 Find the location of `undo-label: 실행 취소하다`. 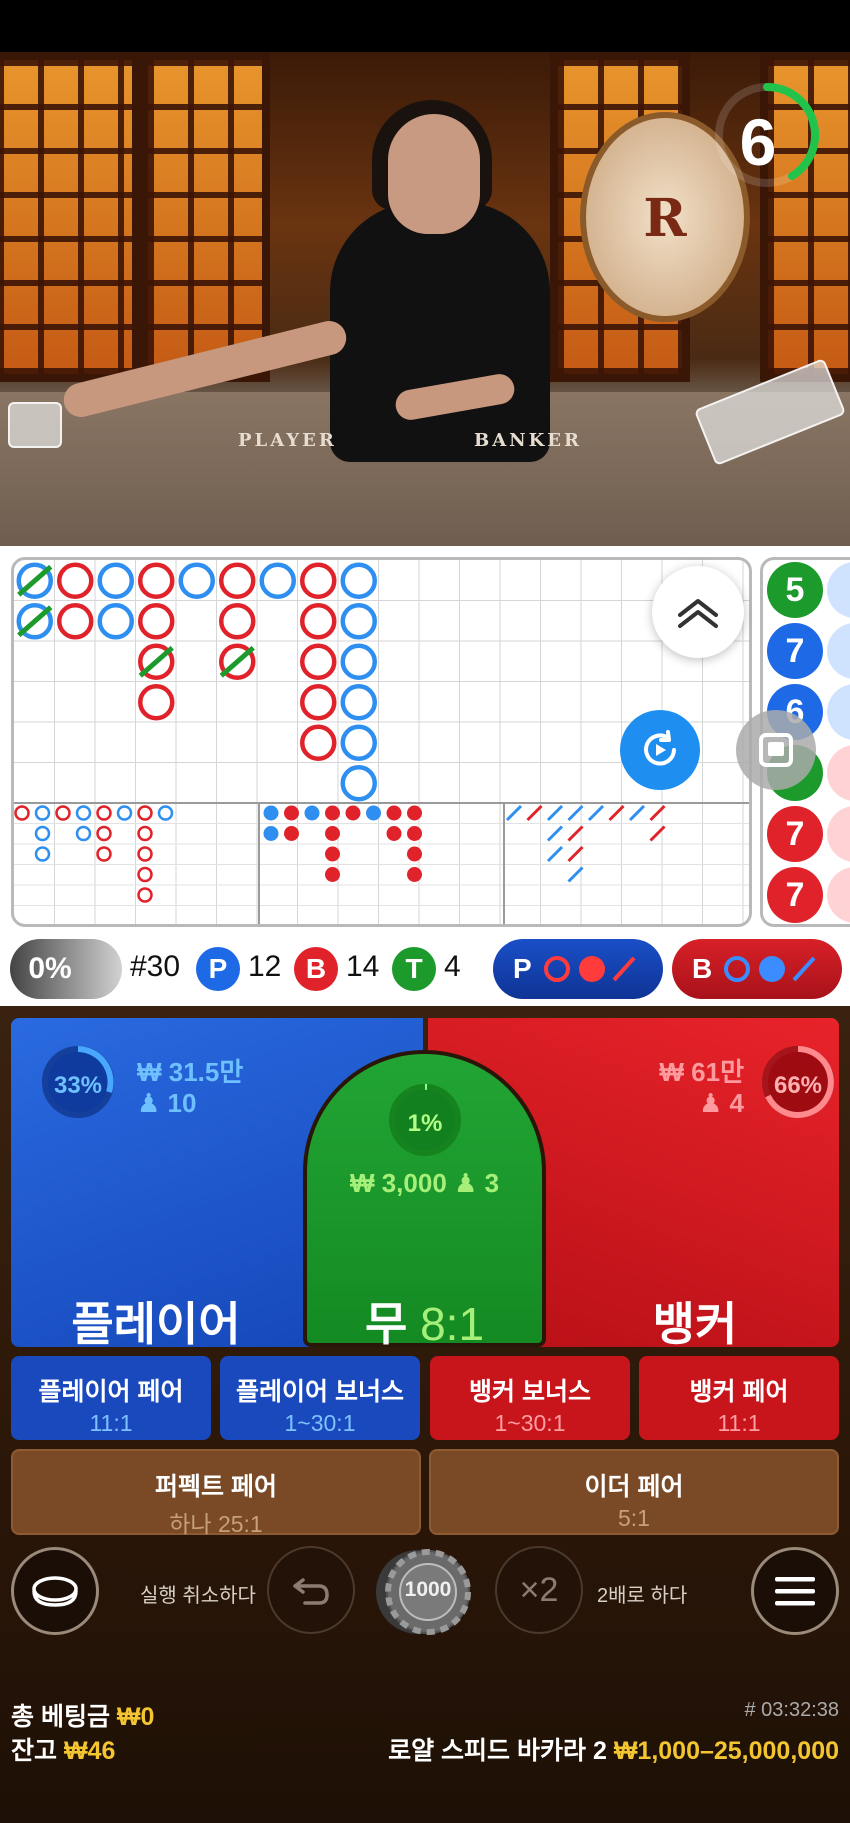

undo-label: 실행 취소하다 is located at coordinates (198, 1596).